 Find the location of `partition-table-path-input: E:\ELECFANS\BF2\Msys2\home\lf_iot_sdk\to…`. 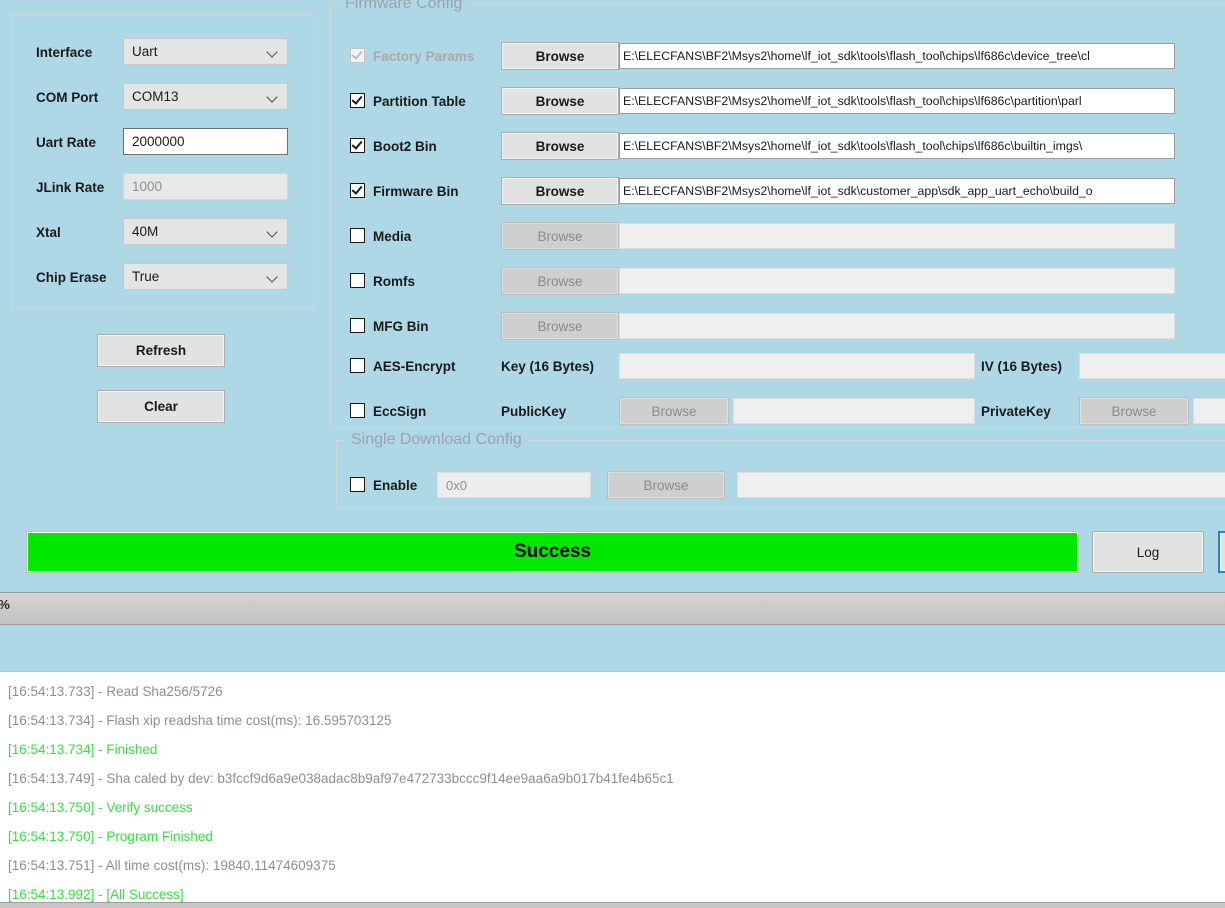

partition-table-path-input: E:\ELECFANS\BF2\Msys2\home\lf_iot_sdk\to… is located at coordinates (897, 101).